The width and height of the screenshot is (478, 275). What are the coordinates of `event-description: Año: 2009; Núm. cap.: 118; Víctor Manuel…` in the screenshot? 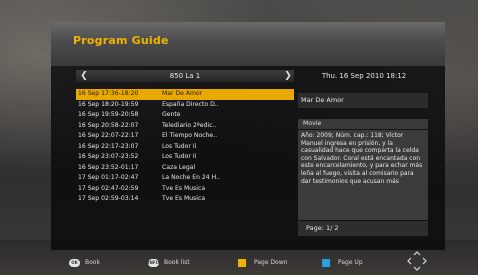 It's located at (363, 175).